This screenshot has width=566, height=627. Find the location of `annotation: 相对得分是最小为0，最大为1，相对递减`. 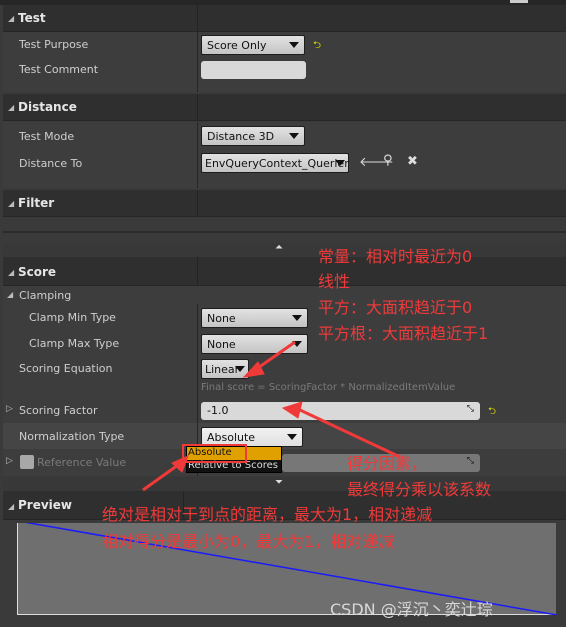

annotation: 相对得分是最小为0，最大为1，相对递减 is located at coordinates (248, 541).